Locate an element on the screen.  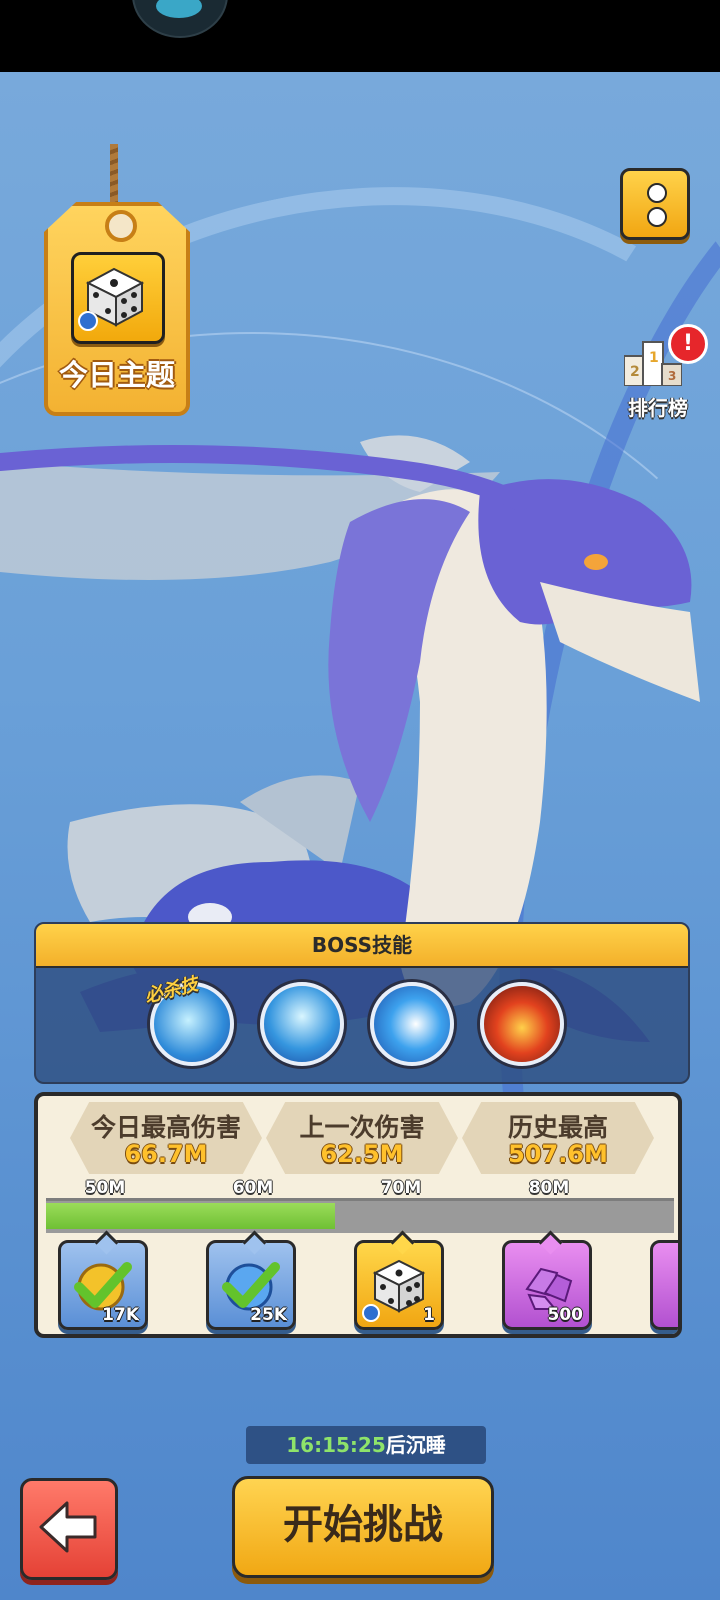
stat-last-damage: 上一次伤害 62.5M is located at coordinates (362, 1138).